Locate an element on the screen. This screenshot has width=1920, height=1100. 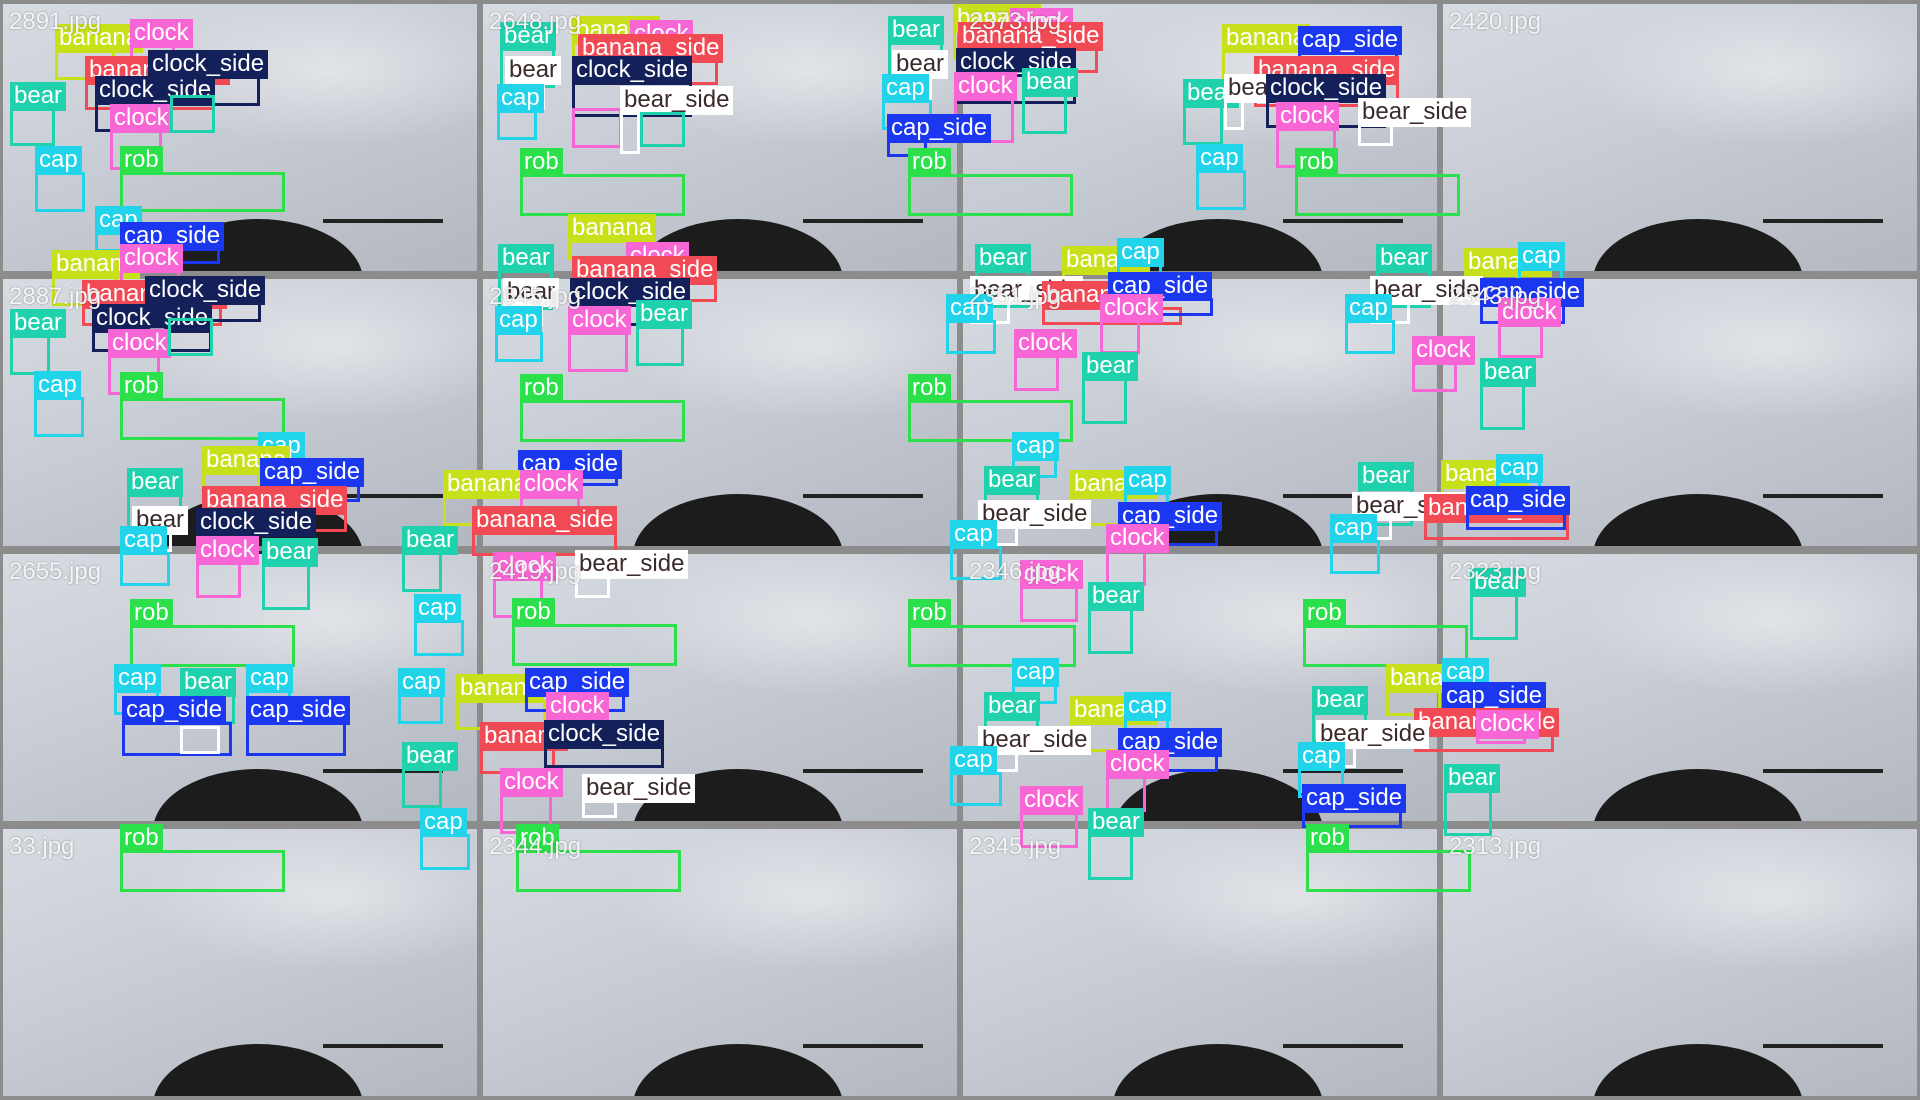
tile-filename: 2346.jpg is located at coordinates (1015, 571).